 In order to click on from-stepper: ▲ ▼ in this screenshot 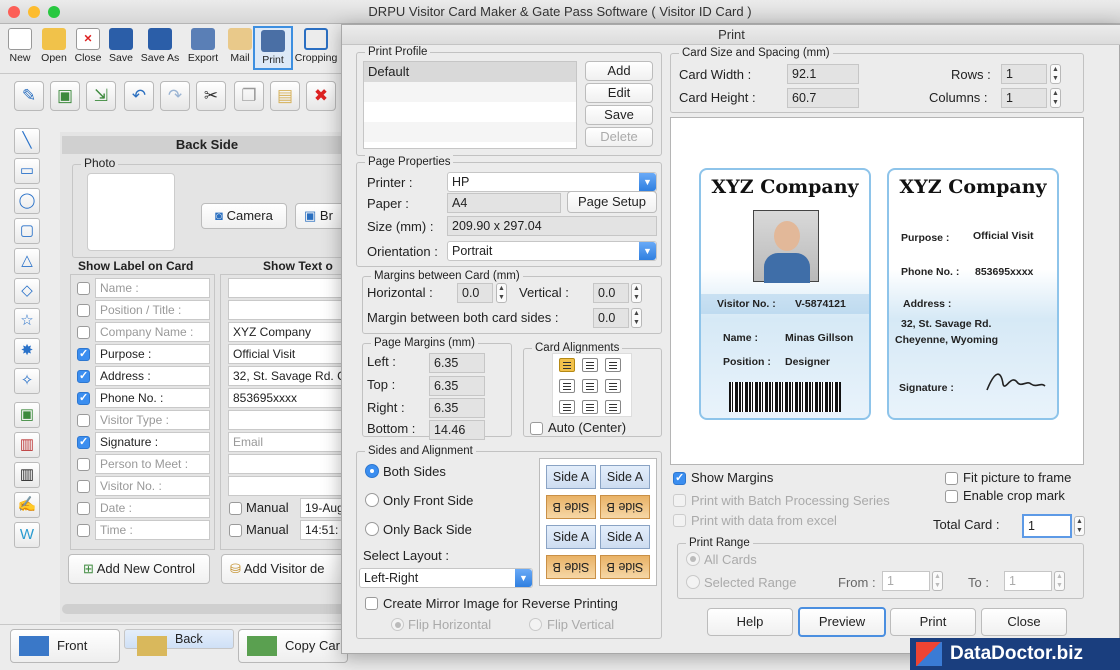, I will do `click(937, 581)`.